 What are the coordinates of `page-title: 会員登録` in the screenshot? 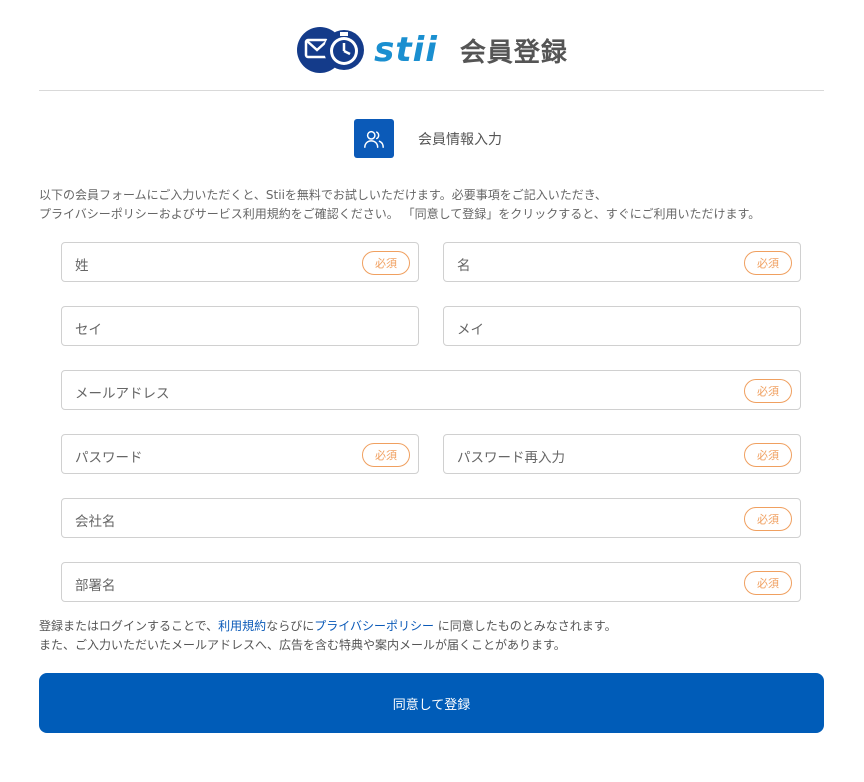 It's located at (513, 52).